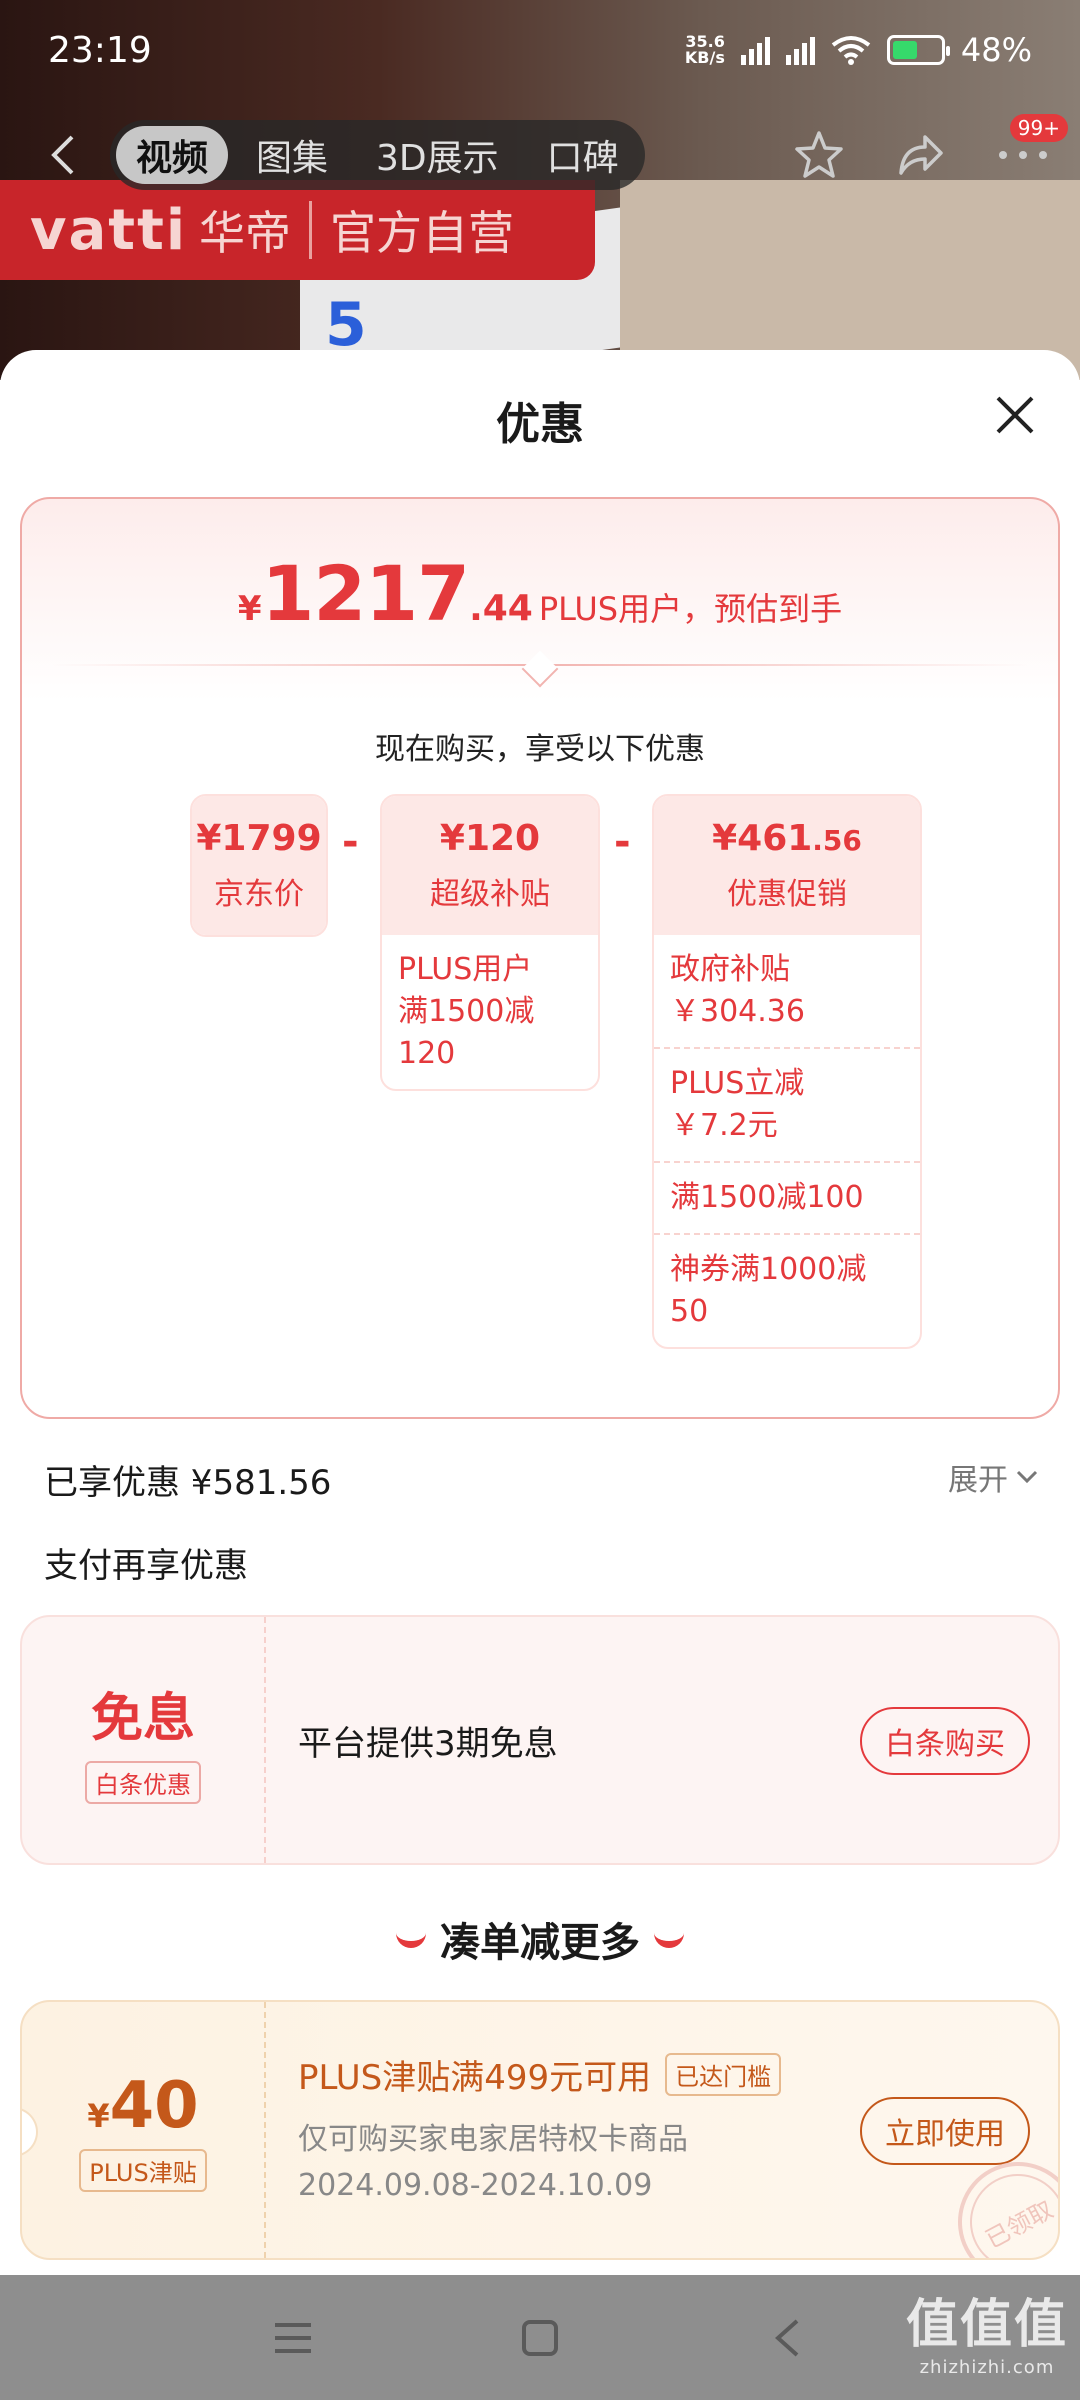 Image resolution: width=1080 pixels, height=2400 pixels. What do you see at coordinates (259, 894) in the screenshot?
I see `jd-price-label: 京东价` at bounding box center [259, 894].